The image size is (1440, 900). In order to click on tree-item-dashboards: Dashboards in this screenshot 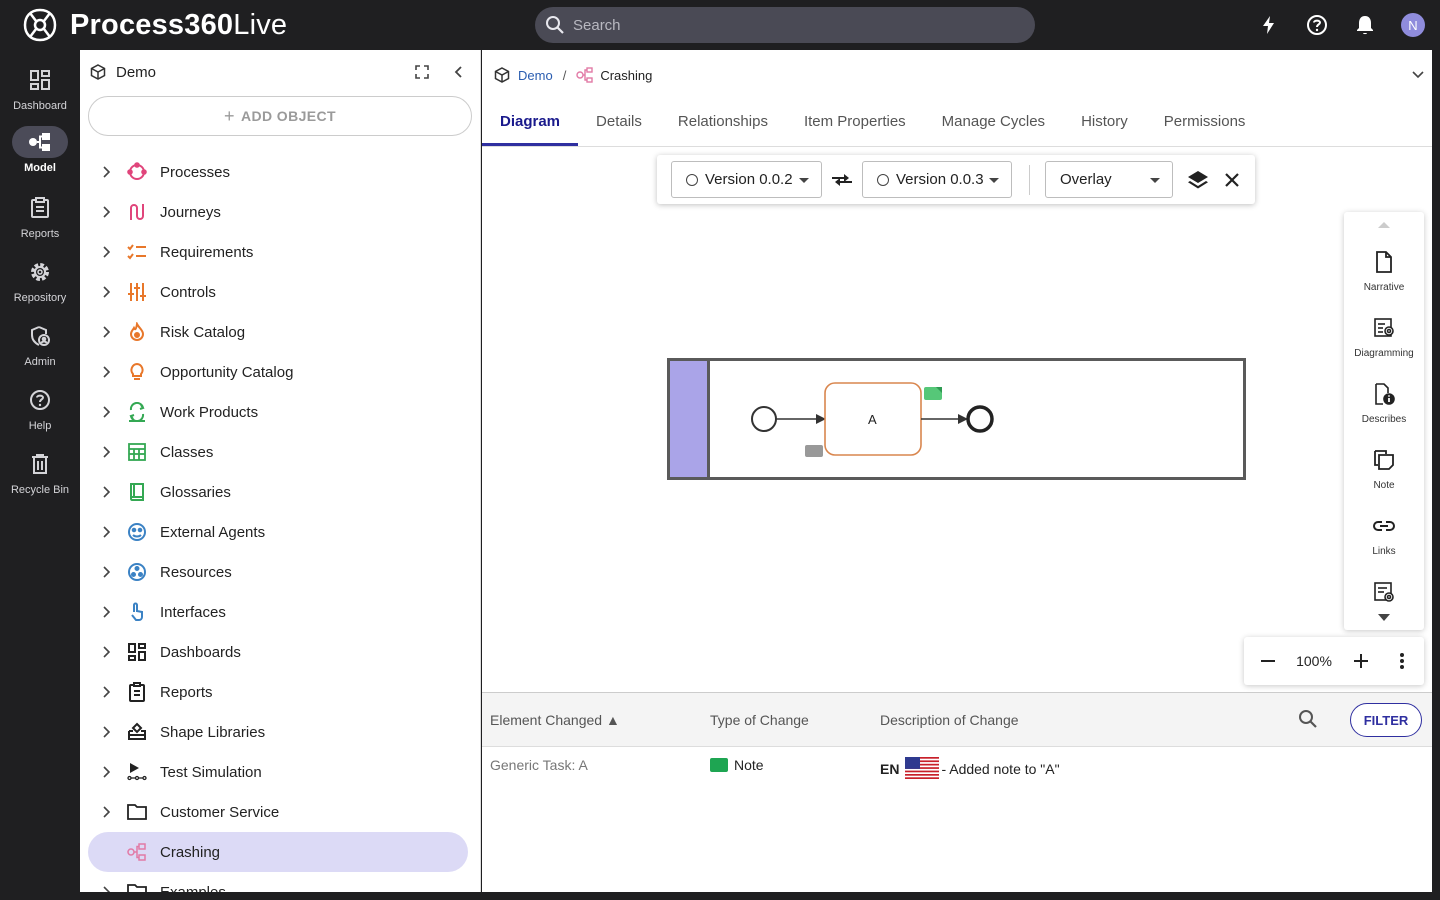, I will do `click(278, 652)`.